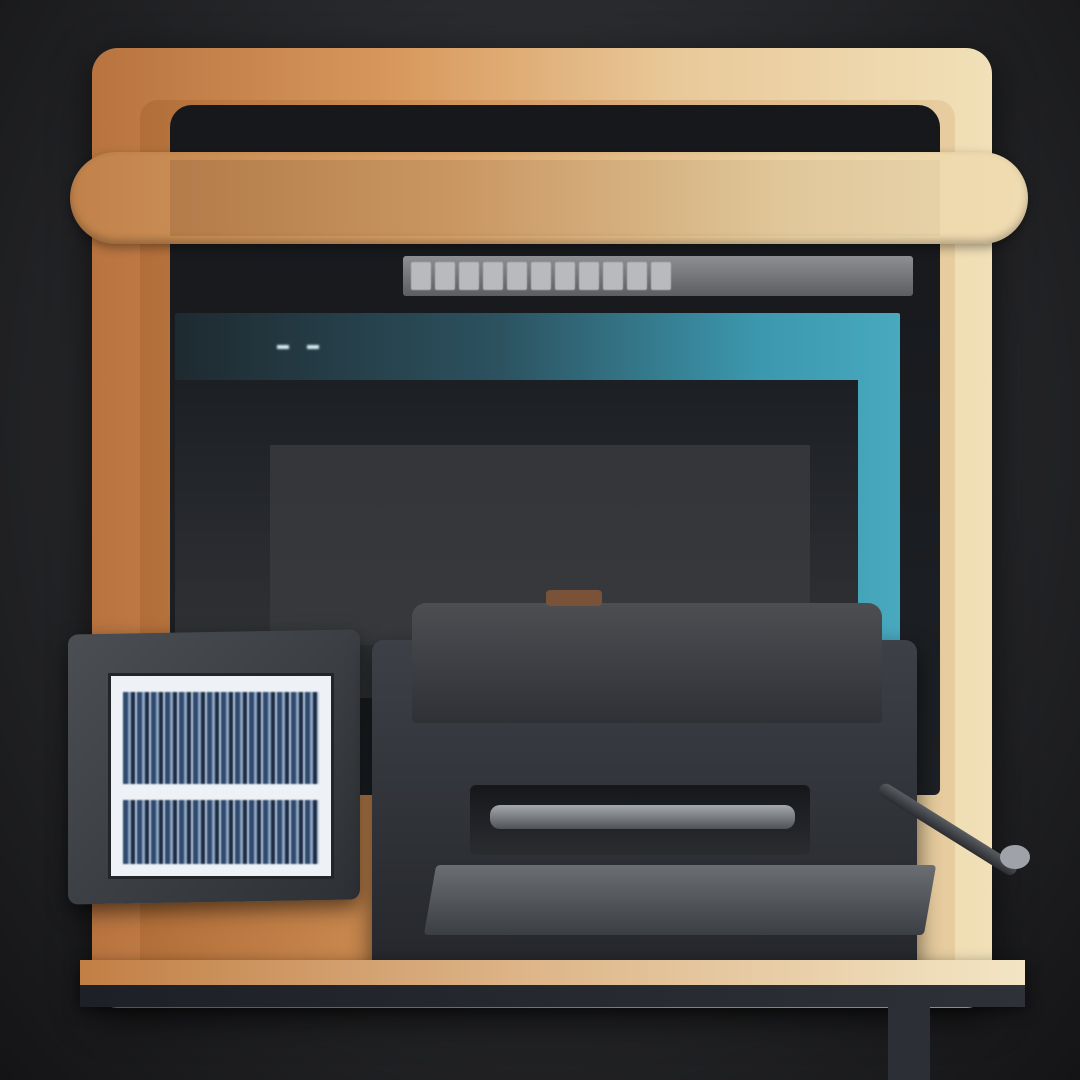  I want to click on window-header, so click(537, 347).